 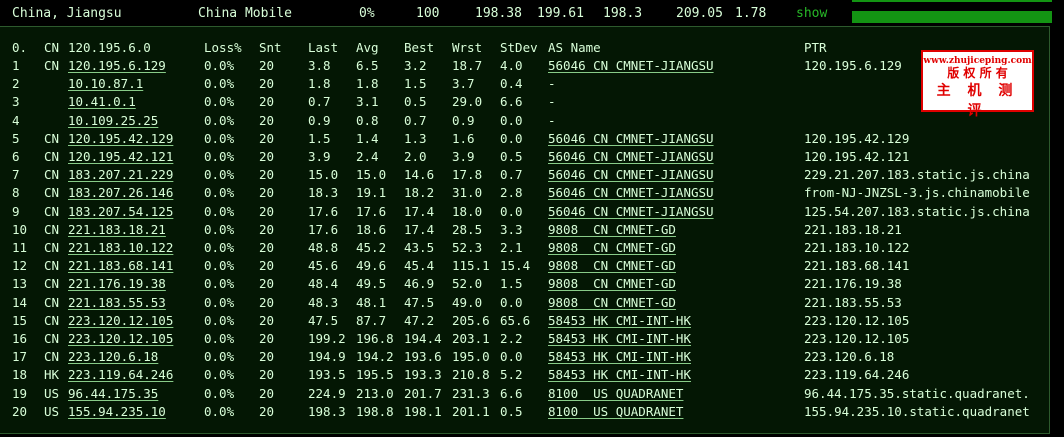 I want to click on summary-location: China, Jiangsu, so click(x=67, y=13).